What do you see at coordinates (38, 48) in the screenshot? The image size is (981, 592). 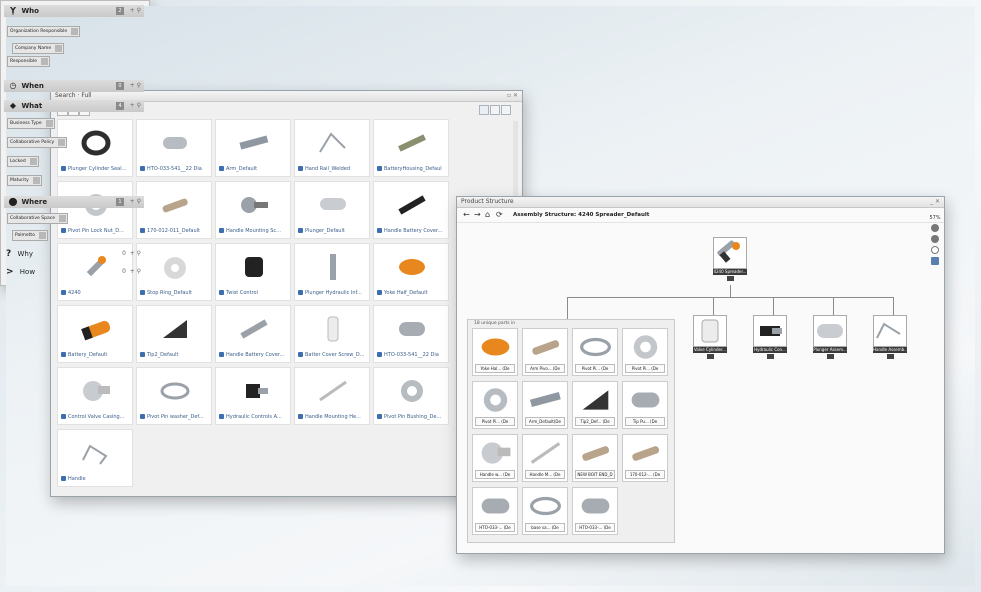 I see `facet-chip: Company Name` at bounding box center [38, 48].